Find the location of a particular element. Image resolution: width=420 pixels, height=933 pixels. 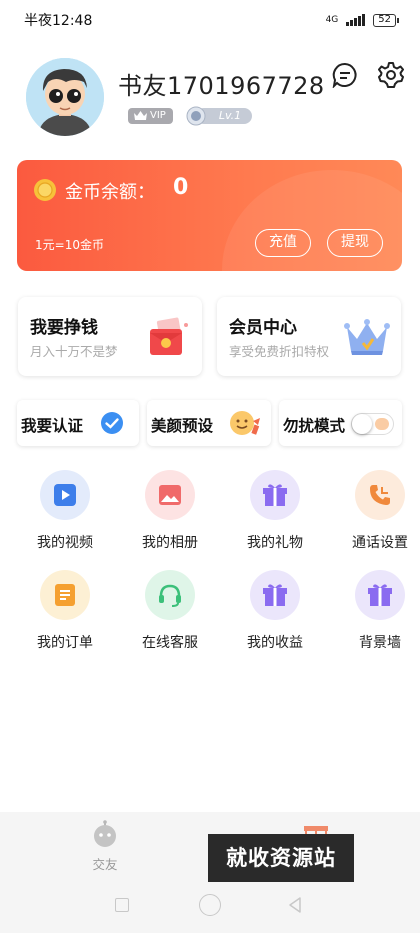

promo-subtitle: 月入十万不是梦 is located at coordinates (74, 351).